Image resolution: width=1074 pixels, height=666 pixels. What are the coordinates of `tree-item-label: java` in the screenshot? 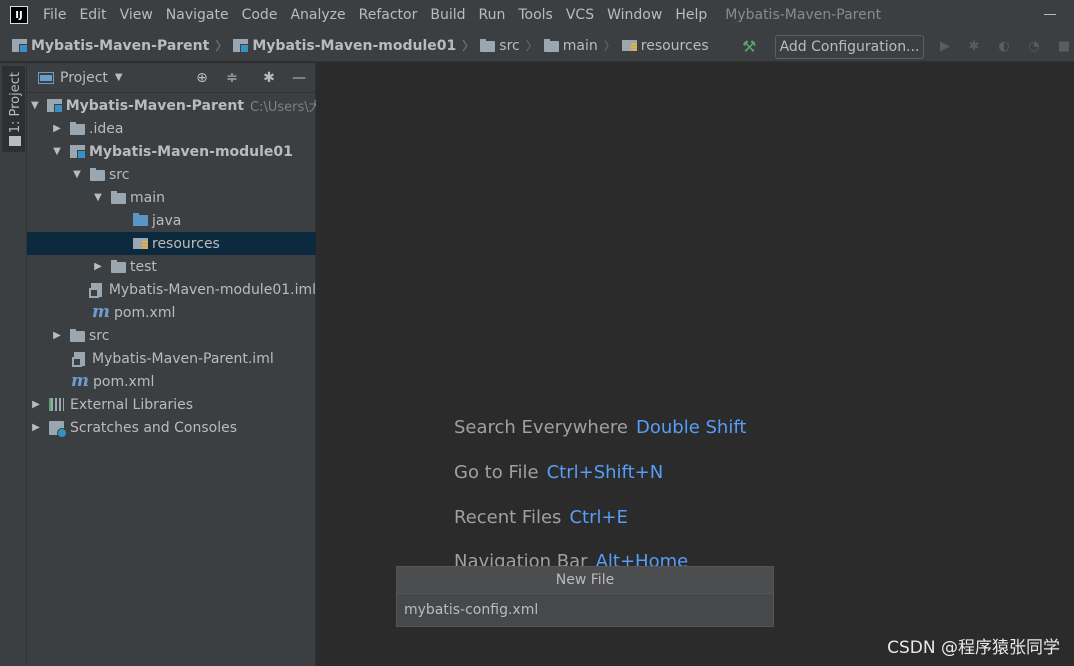 It's located at (167, 220).